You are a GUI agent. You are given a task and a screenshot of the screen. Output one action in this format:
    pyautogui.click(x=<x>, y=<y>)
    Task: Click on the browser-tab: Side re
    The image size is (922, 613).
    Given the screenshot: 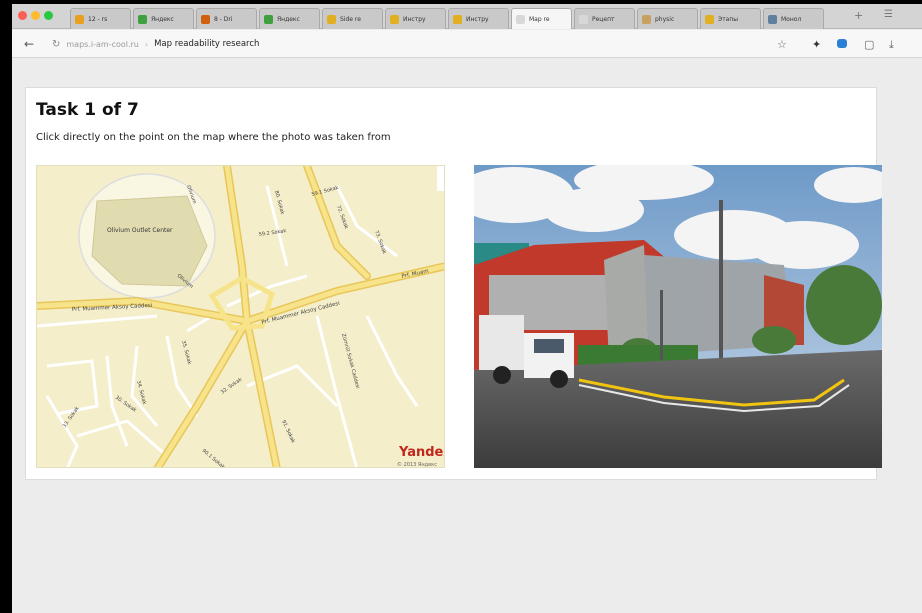 What is the action you would take?
    pyautogui.click(x=352, y=18)
    